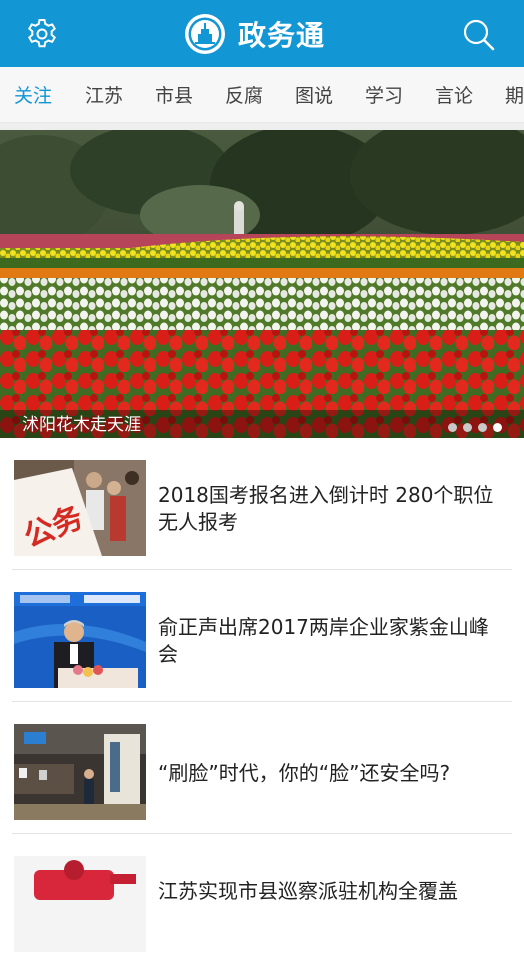 The width and height of the screenshot is (524, 966). Describe the element at coordinates (42, 34) in the screenshot. I see `gear-icon` at that location.